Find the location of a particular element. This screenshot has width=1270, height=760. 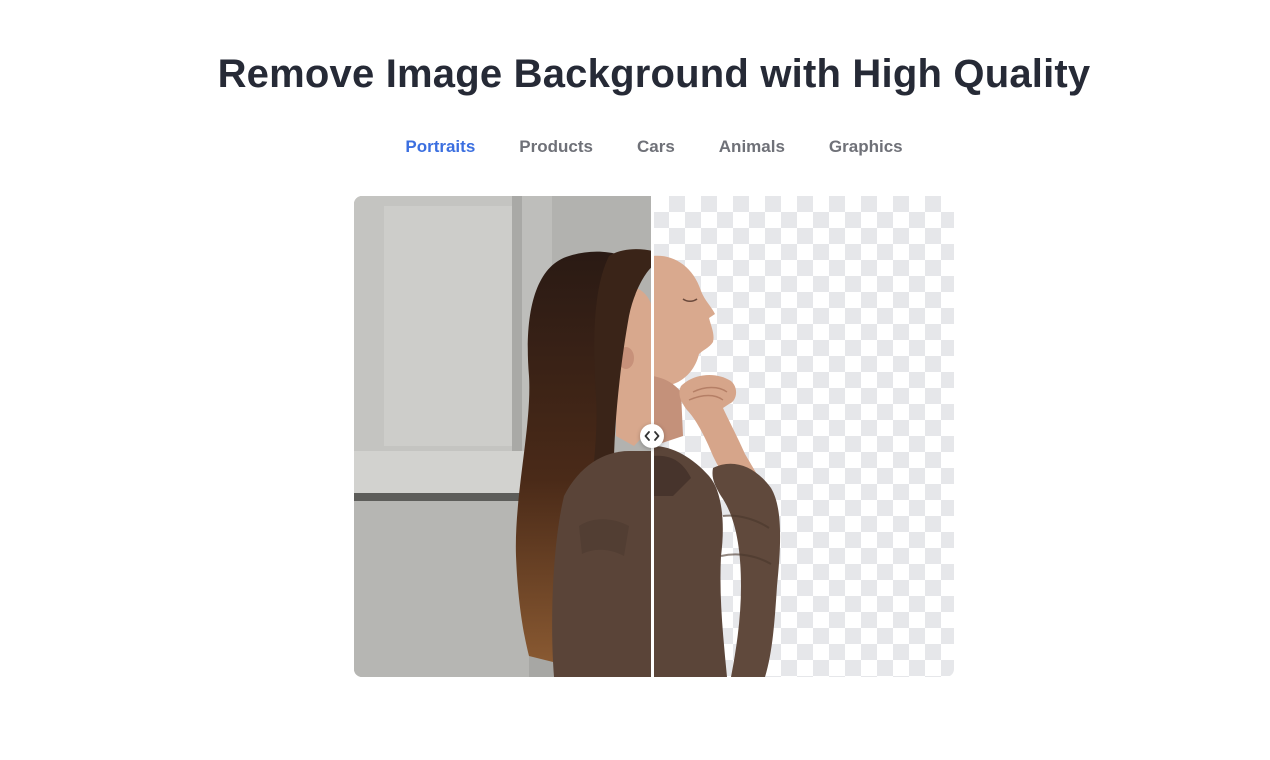

chevron-left-right-icon is located at coordinates (652, 436).